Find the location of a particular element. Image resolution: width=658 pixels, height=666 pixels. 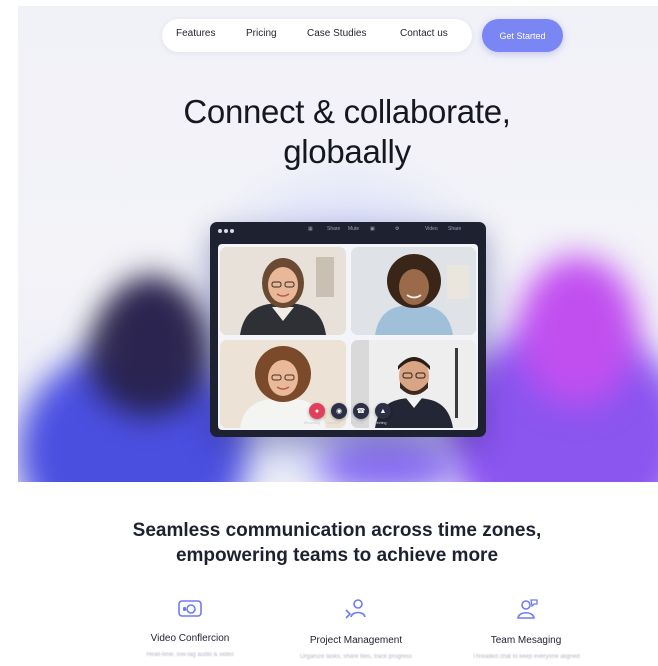

nav-link-features: Features is located at coordinates (195, 33).